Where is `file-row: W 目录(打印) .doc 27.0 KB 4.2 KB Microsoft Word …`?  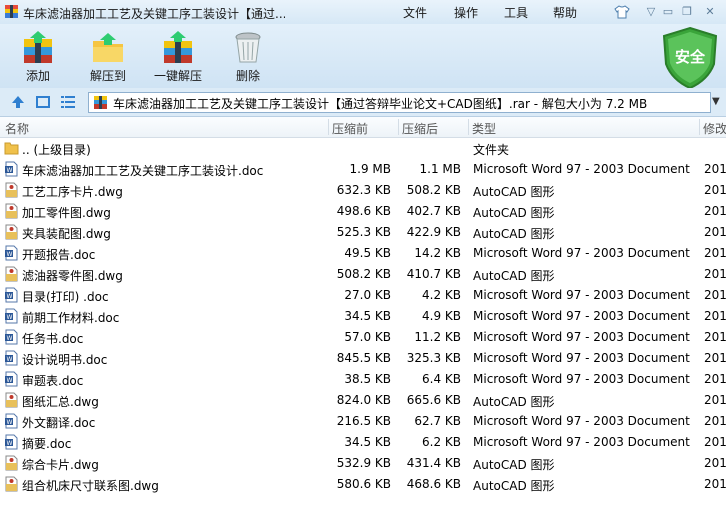
file-row: W 目录(打印) .doc 27.0 KB 4.2 KB Microsoft Word … is located at coordinates (363, 295).